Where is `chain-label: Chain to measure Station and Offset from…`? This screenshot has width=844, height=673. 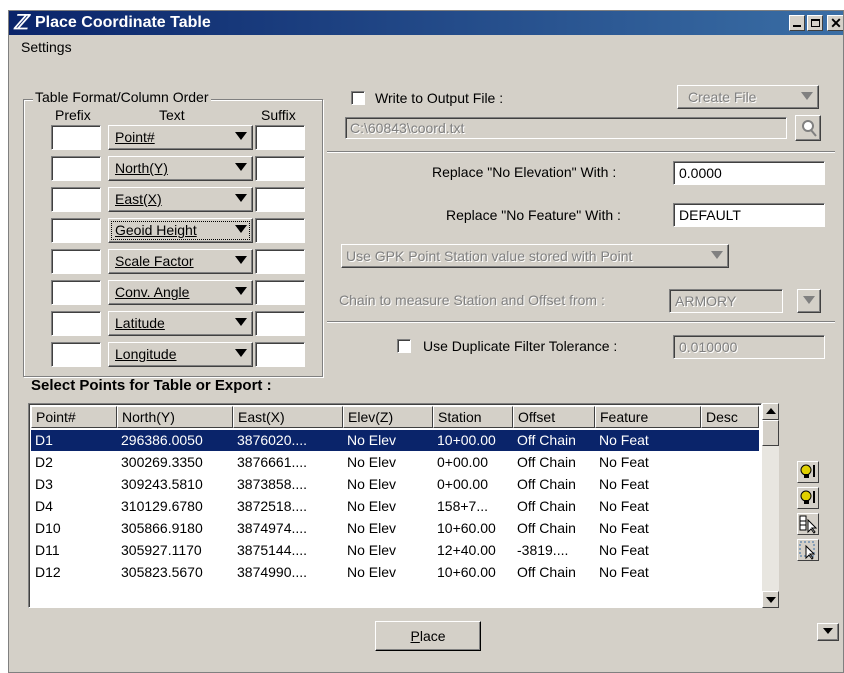
chain-label: Chain to measure Station and Offset from… is located at coordinates (472, 300).